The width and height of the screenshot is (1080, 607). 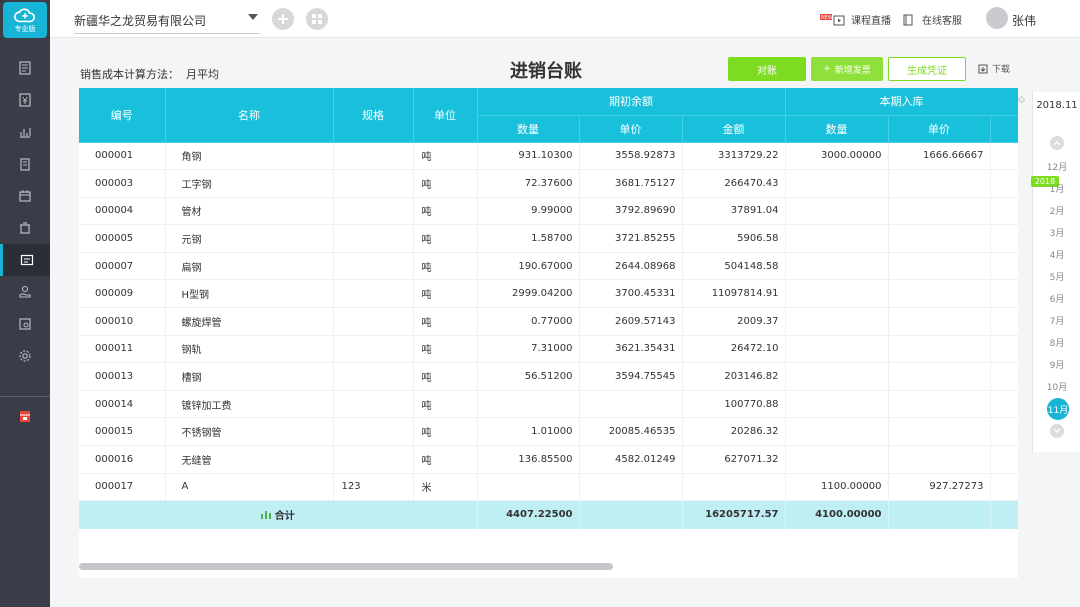 I want to click on col-header-name: 名称, so click(x=249, y=115).